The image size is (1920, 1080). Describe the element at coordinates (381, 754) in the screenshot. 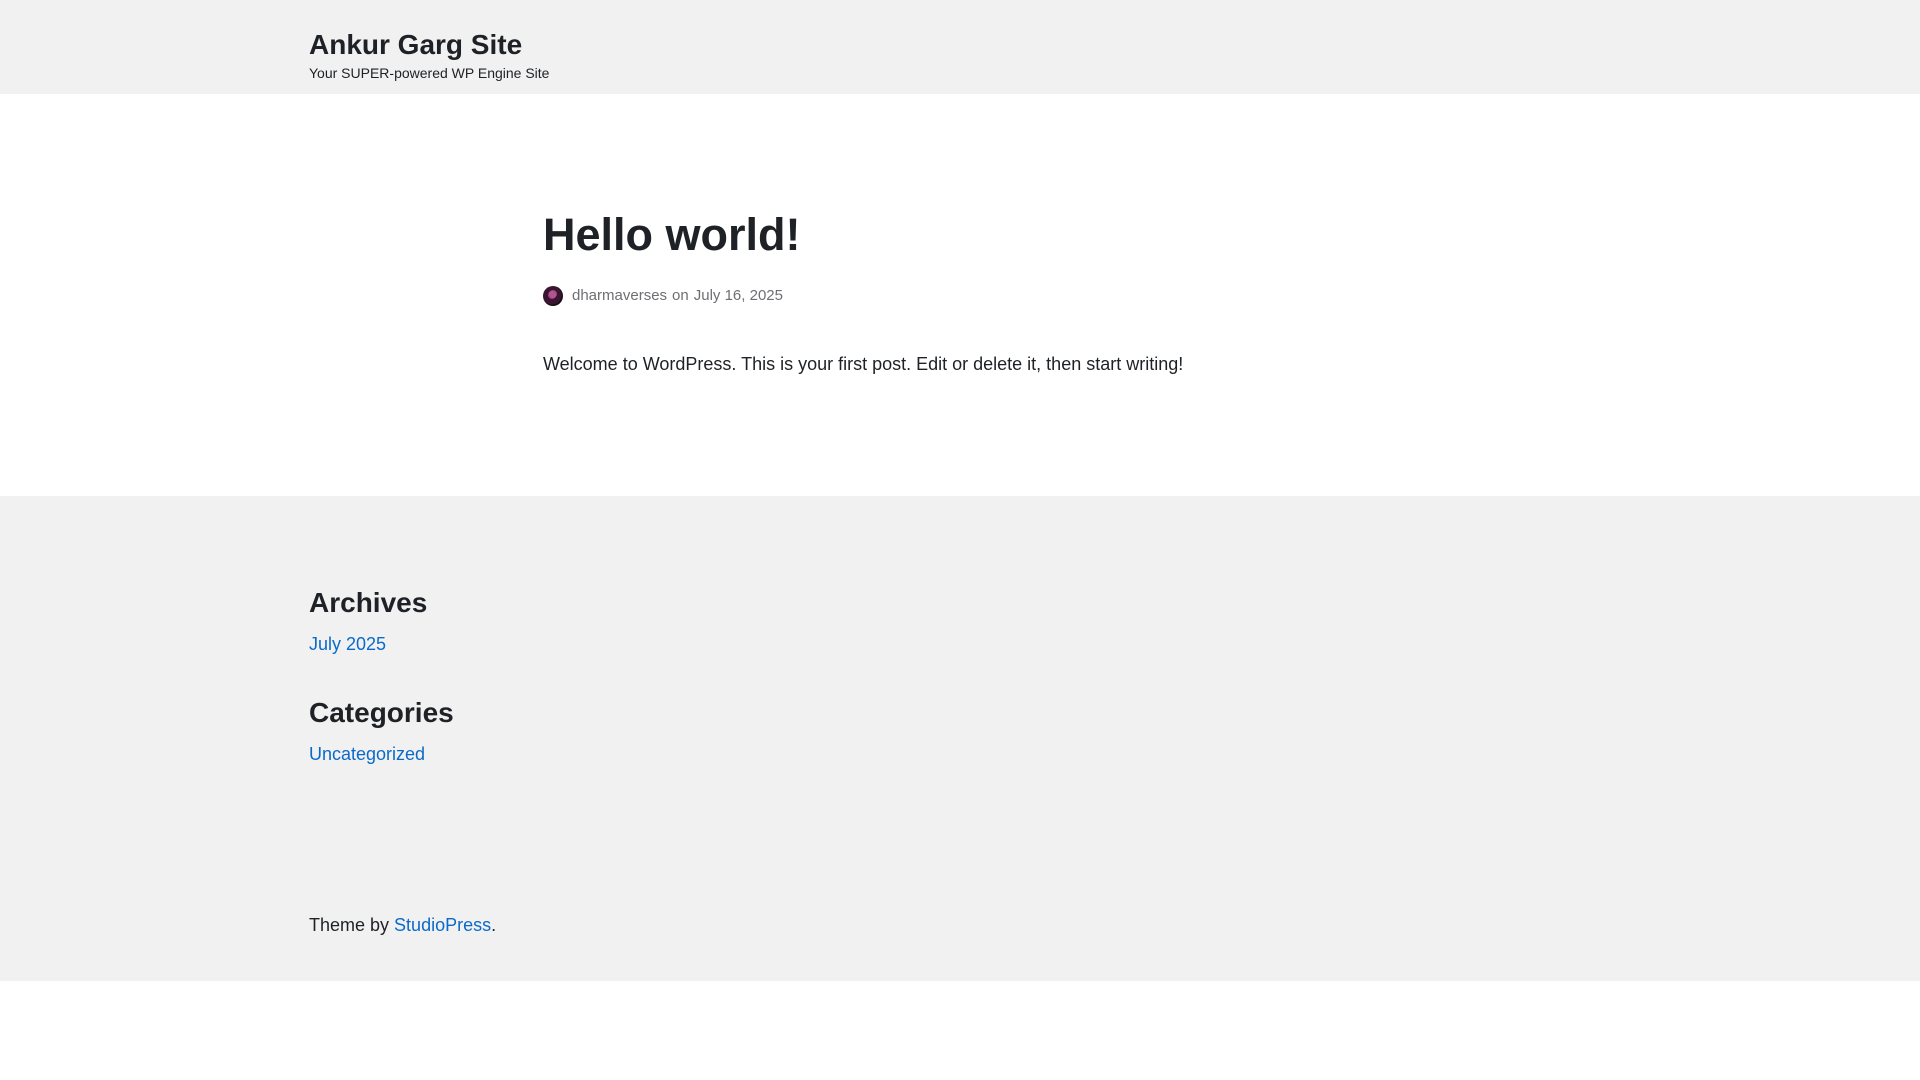

I see `category-link-uncategorized: Uncategorized` at that location.